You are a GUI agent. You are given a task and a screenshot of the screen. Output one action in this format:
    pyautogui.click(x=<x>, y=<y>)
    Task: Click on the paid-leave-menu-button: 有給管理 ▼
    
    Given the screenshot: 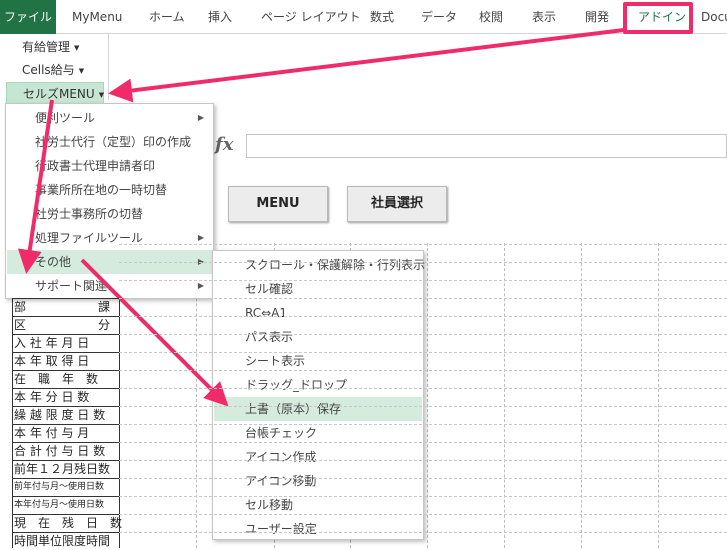 What is the action you would take?
    pyautogui.click(x=45, y=47)
    